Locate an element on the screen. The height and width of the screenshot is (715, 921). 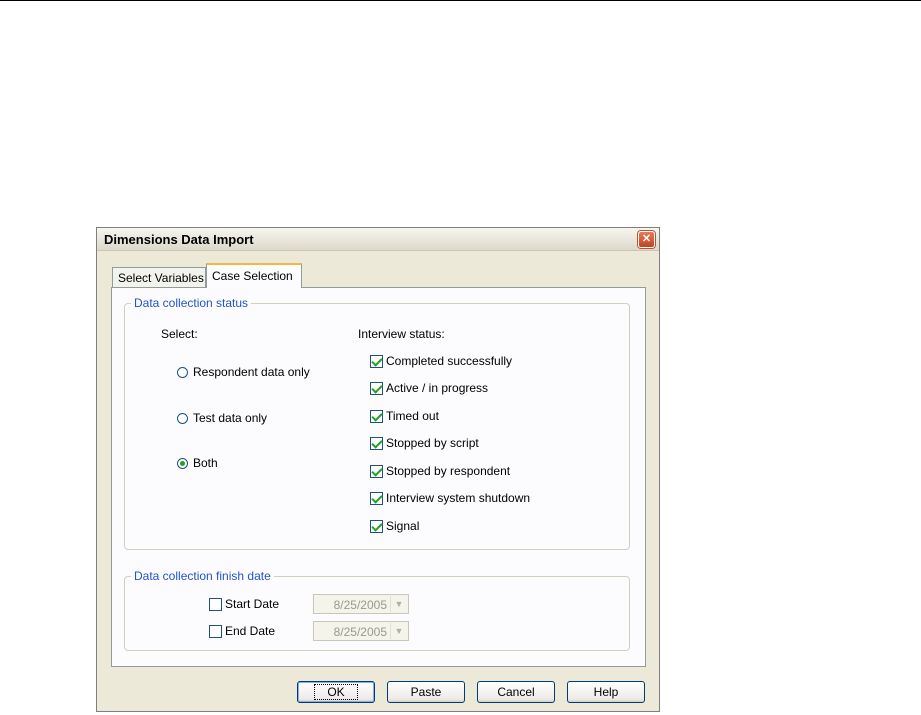
check-active-in-progress: Active / in progress is located at coordinates (429, 388).